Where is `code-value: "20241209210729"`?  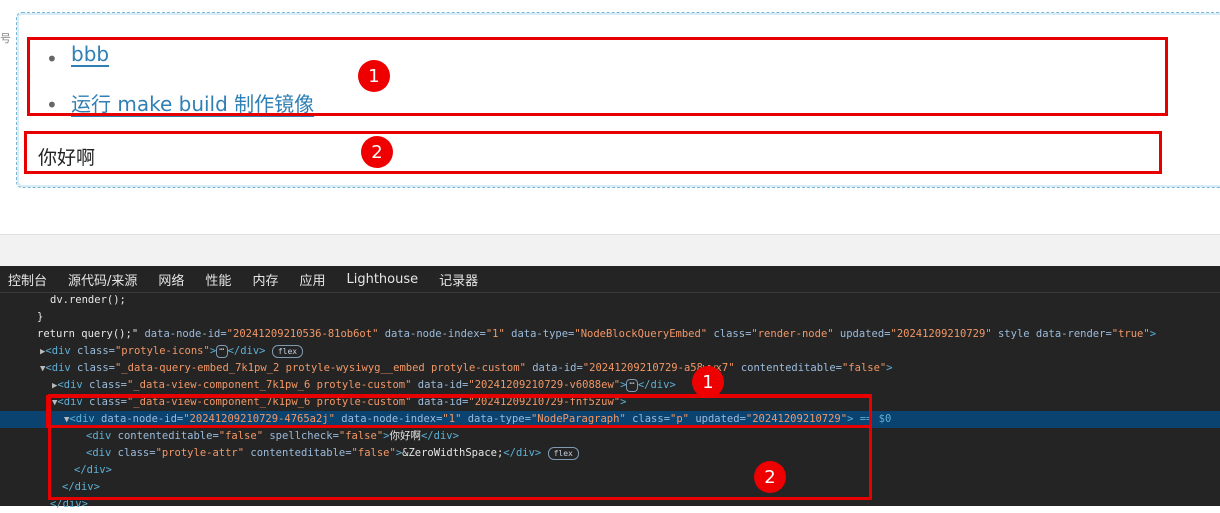 code-value: "20241209210729" is located at coordinates (941, 334).